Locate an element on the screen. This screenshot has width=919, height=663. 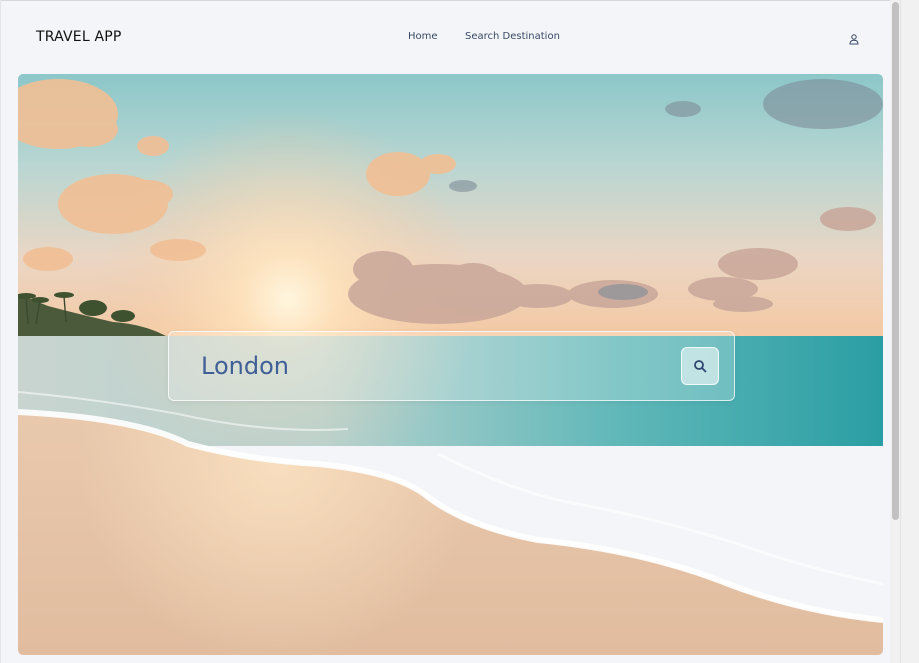
search-button is located at coordinates (700, 366).